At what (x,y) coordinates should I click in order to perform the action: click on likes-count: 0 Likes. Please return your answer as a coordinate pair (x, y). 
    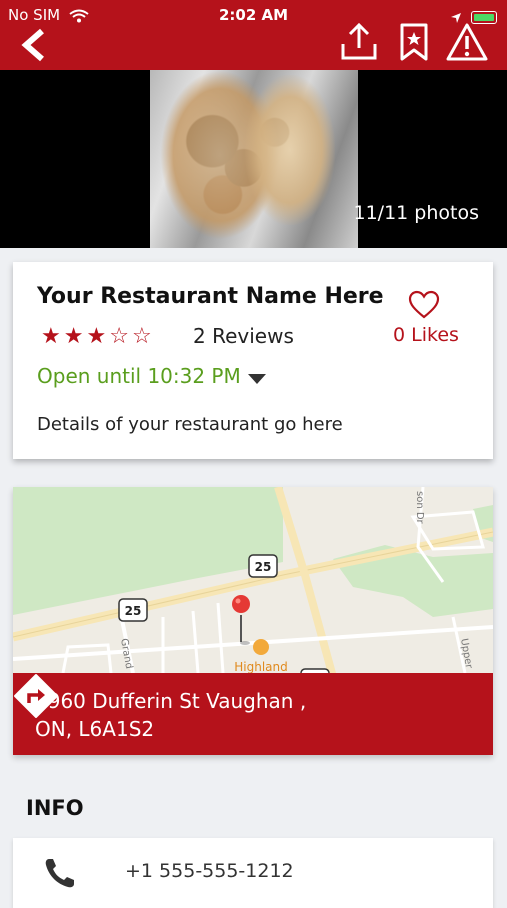
    Looking at the image, I should click on (426, 335).